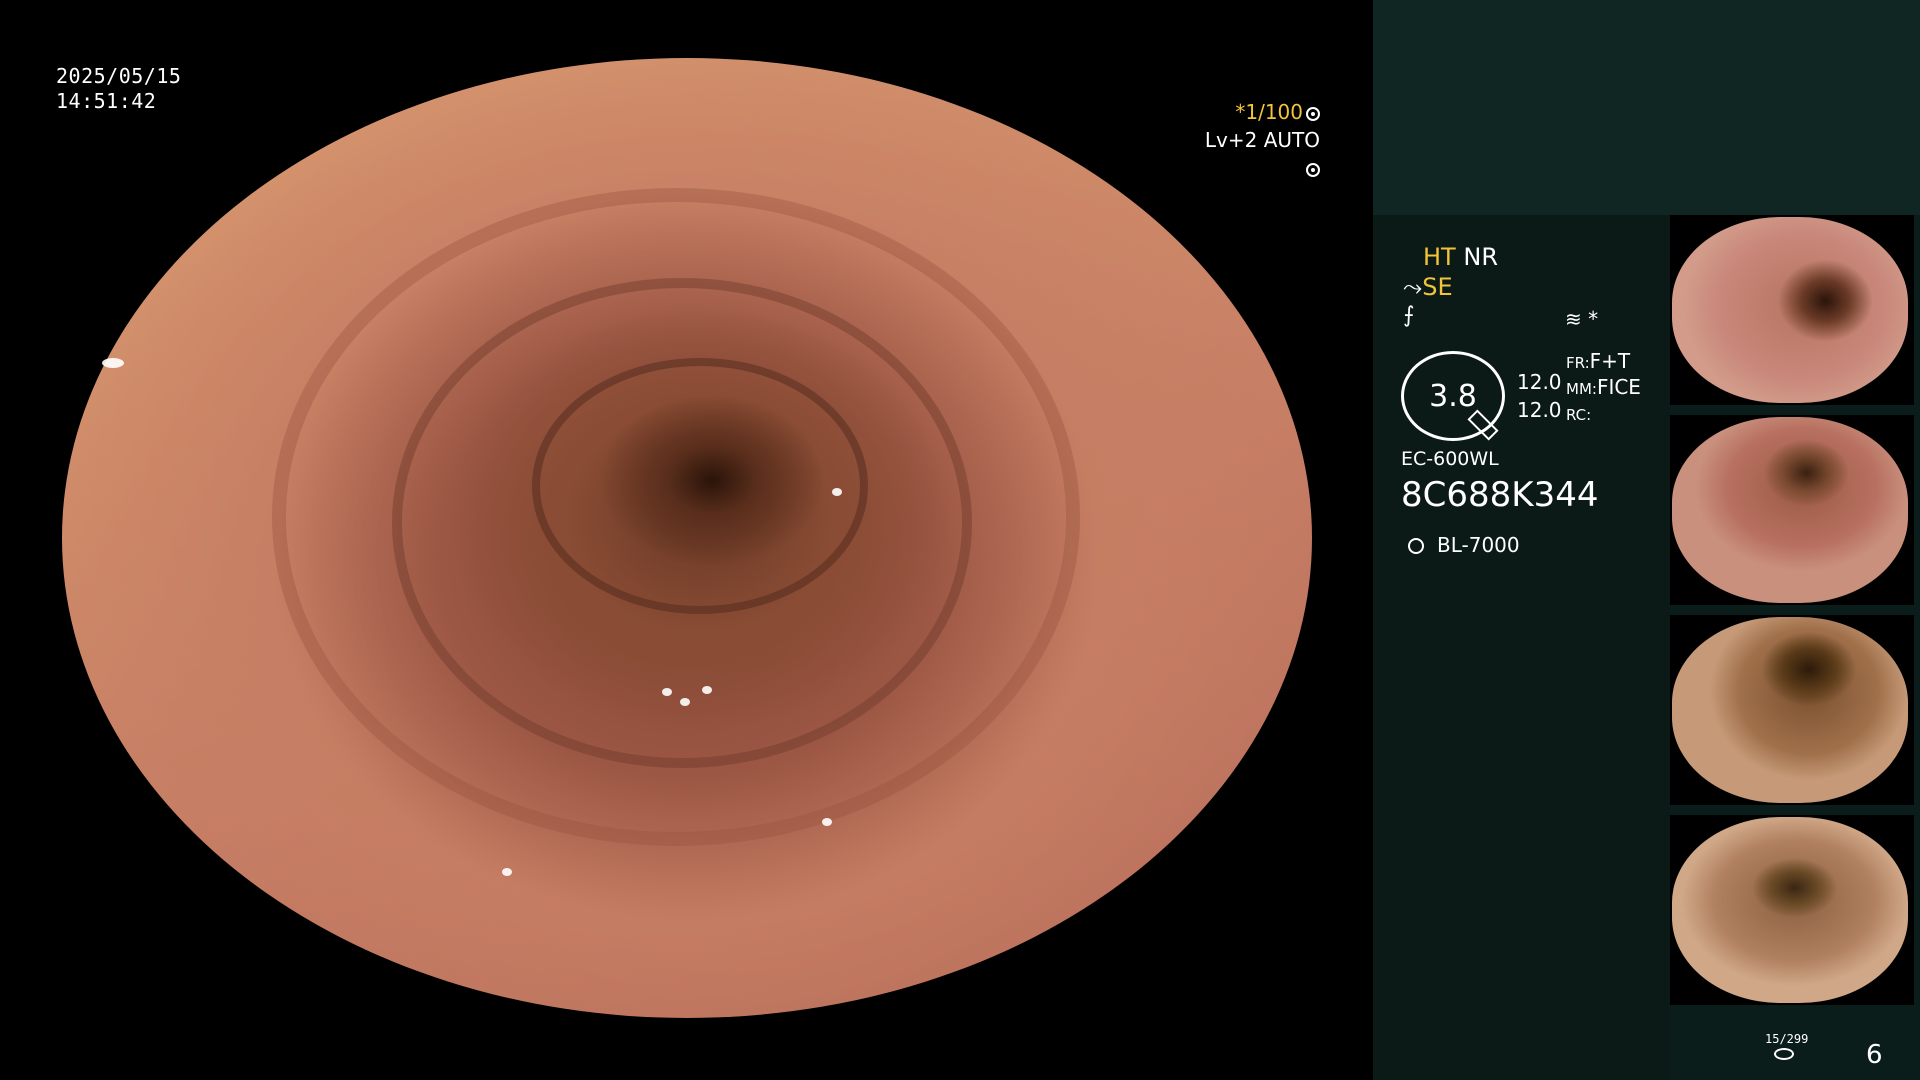  What do you see at coordinates (1646, 107) in the screenshot?
I see `panel-header-area` at bounding box center [1646, 107].